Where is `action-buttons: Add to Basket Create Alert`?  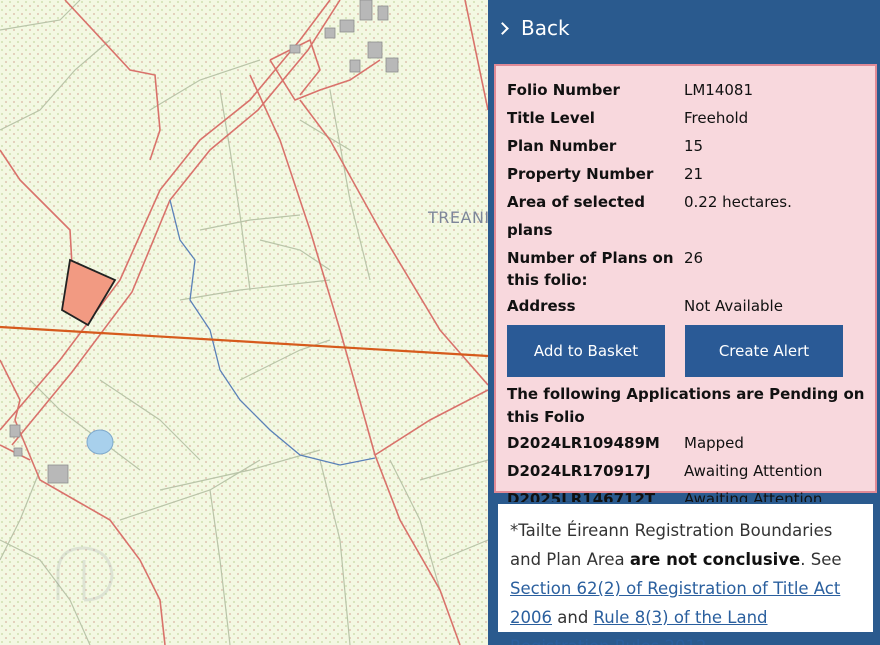 action-buttons: Add to Basket Create Alert is located at coordinates (691, 351).